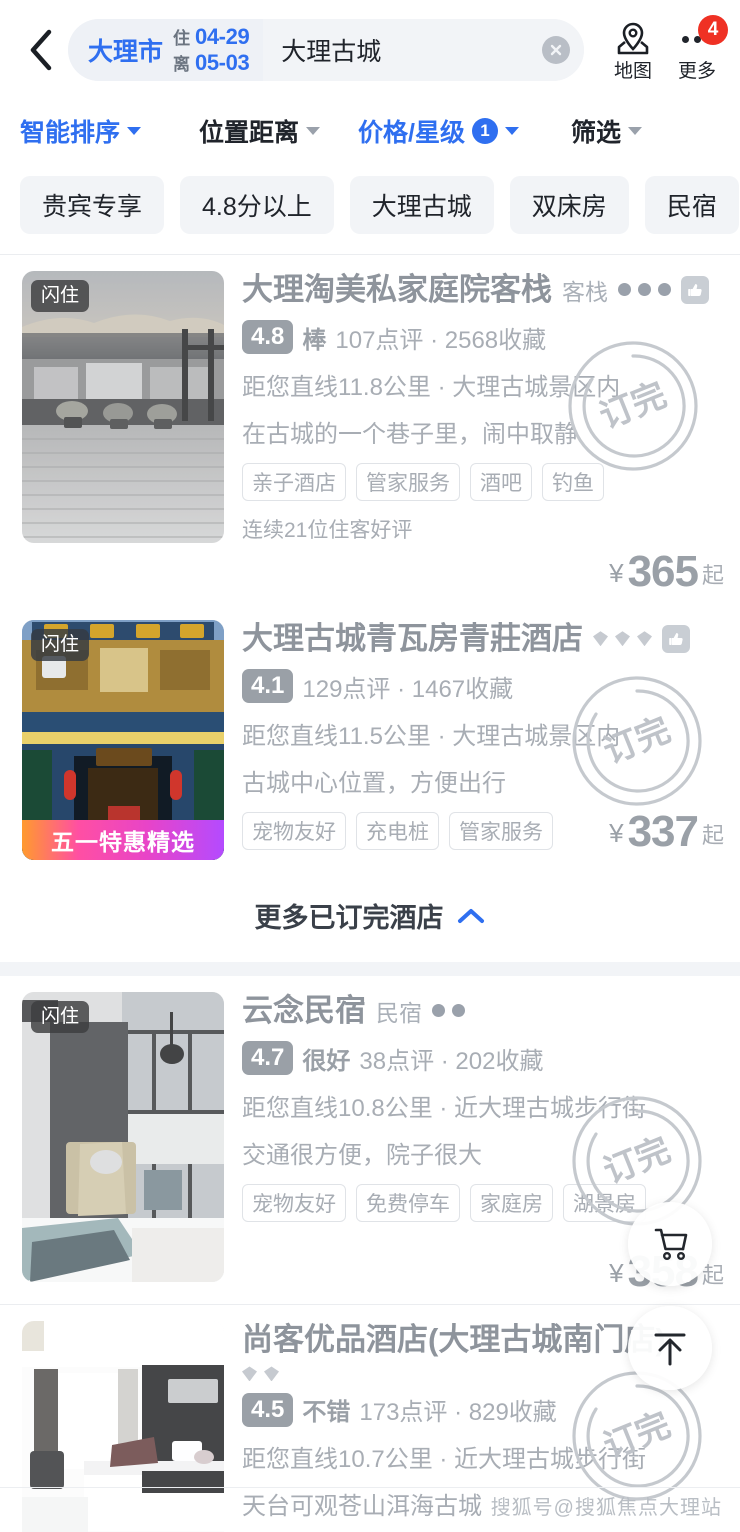  Describe the element at coordinates (483, 1058) in the screenshot. I see `hotel-score-row: 4.7 很好 38点评 · 202收藏` at that location.